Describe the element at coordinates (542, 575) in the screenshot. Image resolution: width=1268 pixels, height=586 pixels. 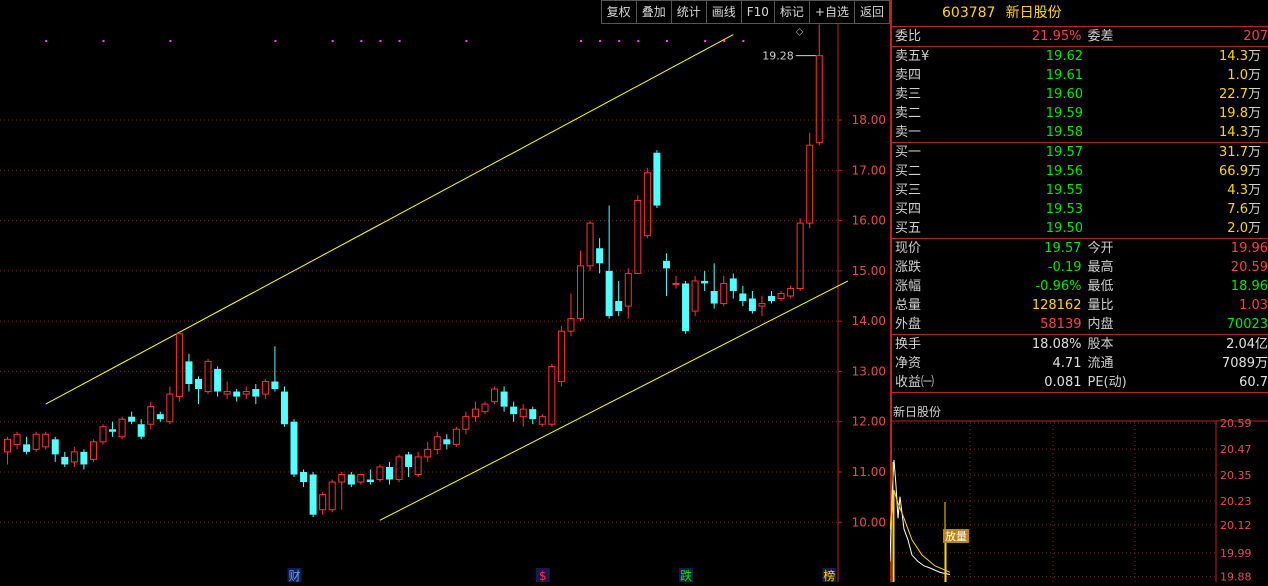
I see `event-marker: $` at that location.